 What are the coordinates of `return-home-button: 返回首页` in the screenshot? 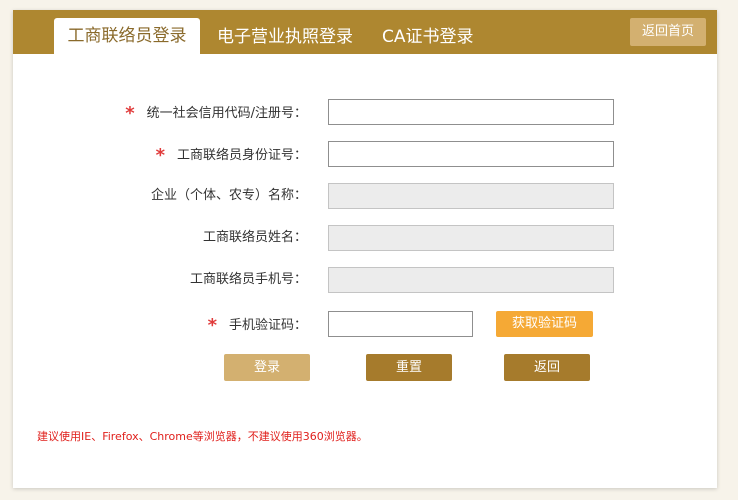 It's located at (668, 32).